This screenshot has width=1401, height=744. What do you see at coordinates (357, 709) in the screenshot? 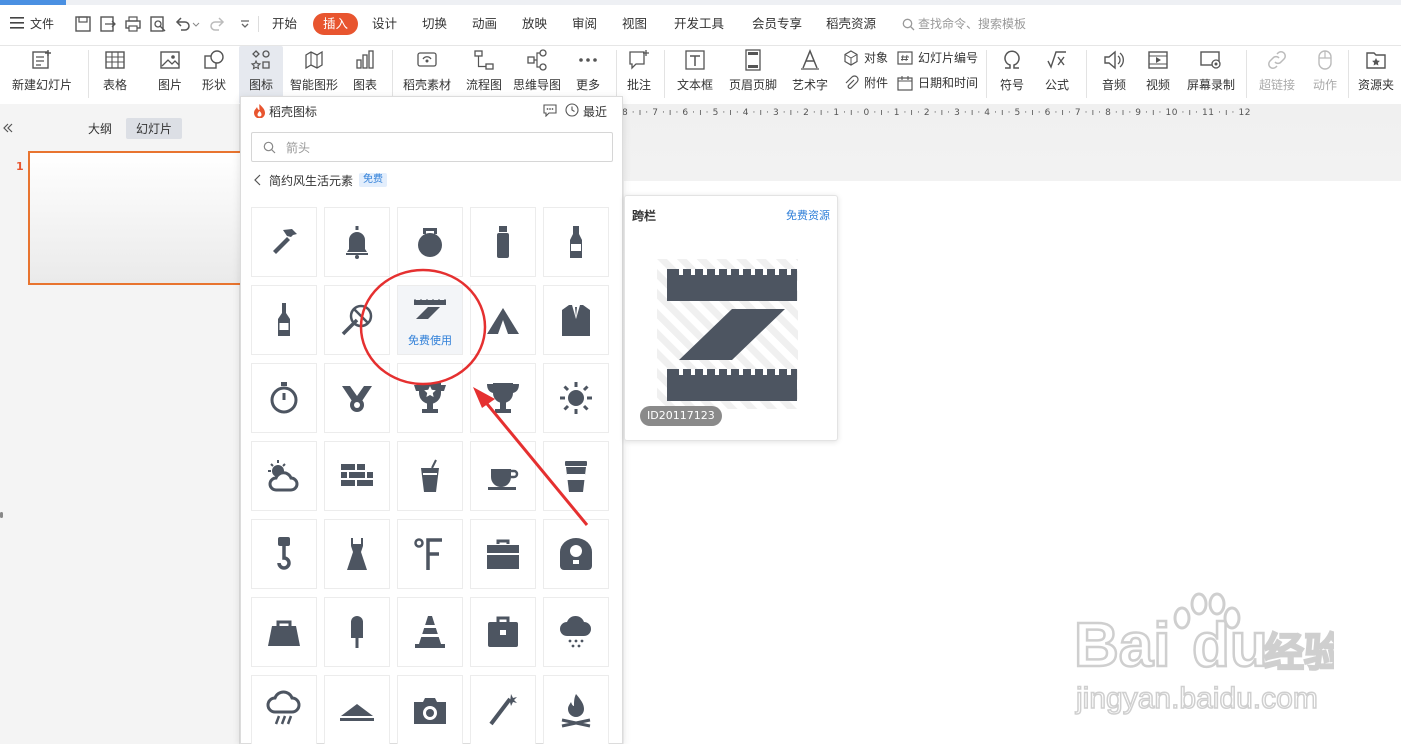
I see `icon-cell-tray` at bounding box center [357, 709].